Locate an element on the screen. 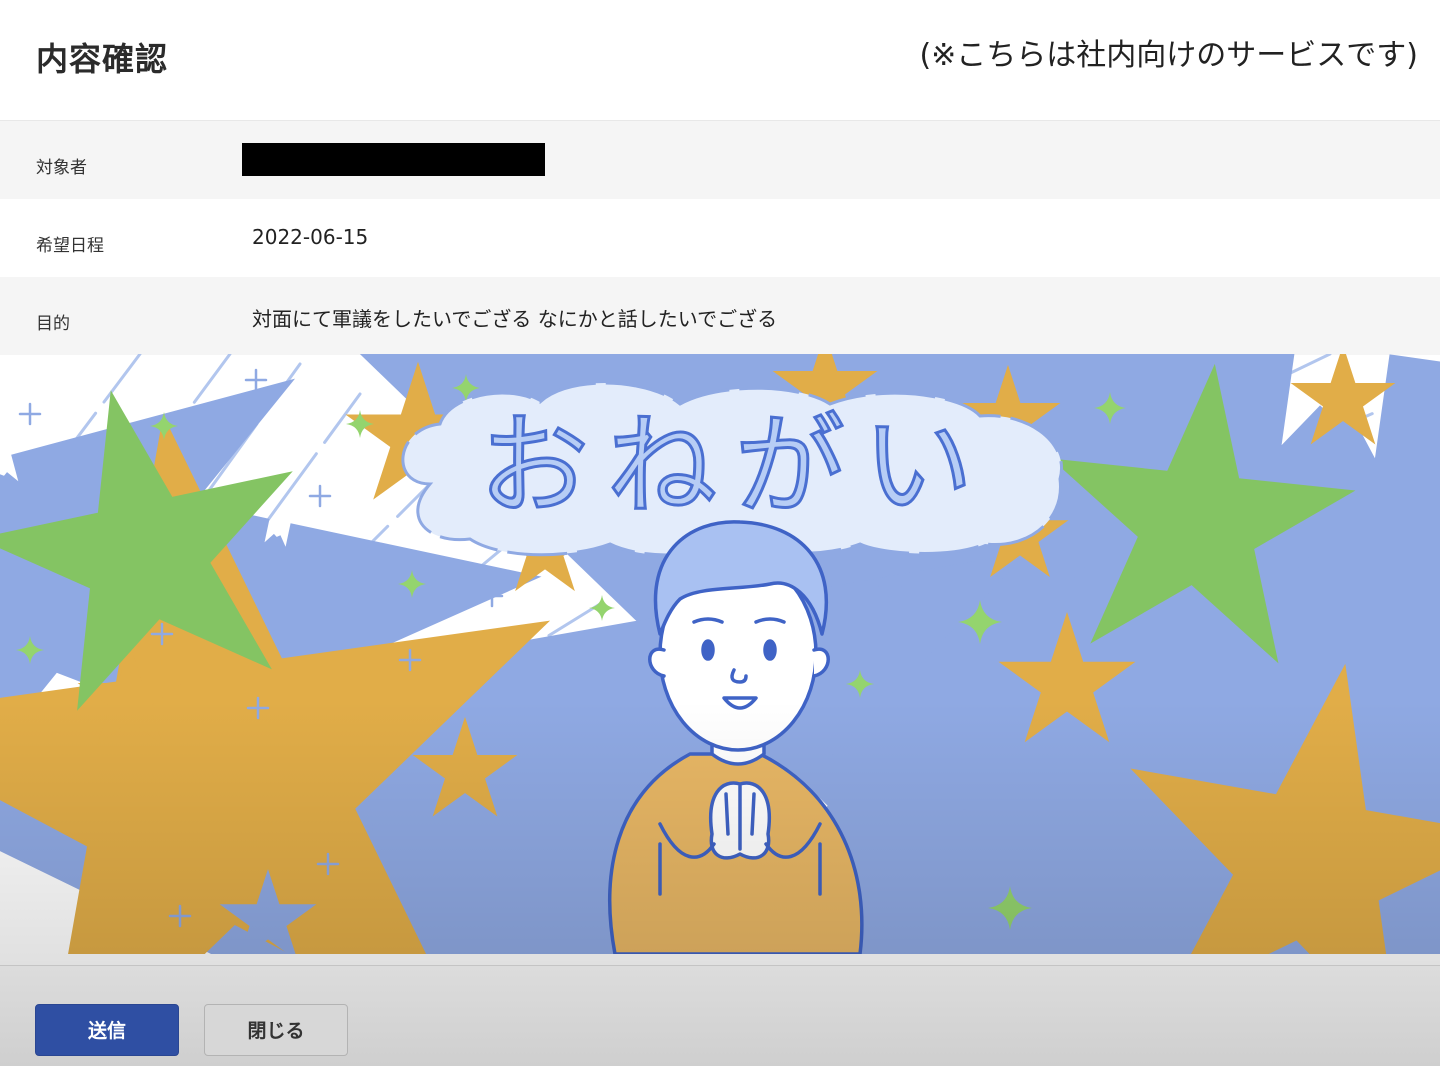 The height and width of the screenshot is (1066, 1440). target-row: 対象者 is located at coordinates (720, 160).